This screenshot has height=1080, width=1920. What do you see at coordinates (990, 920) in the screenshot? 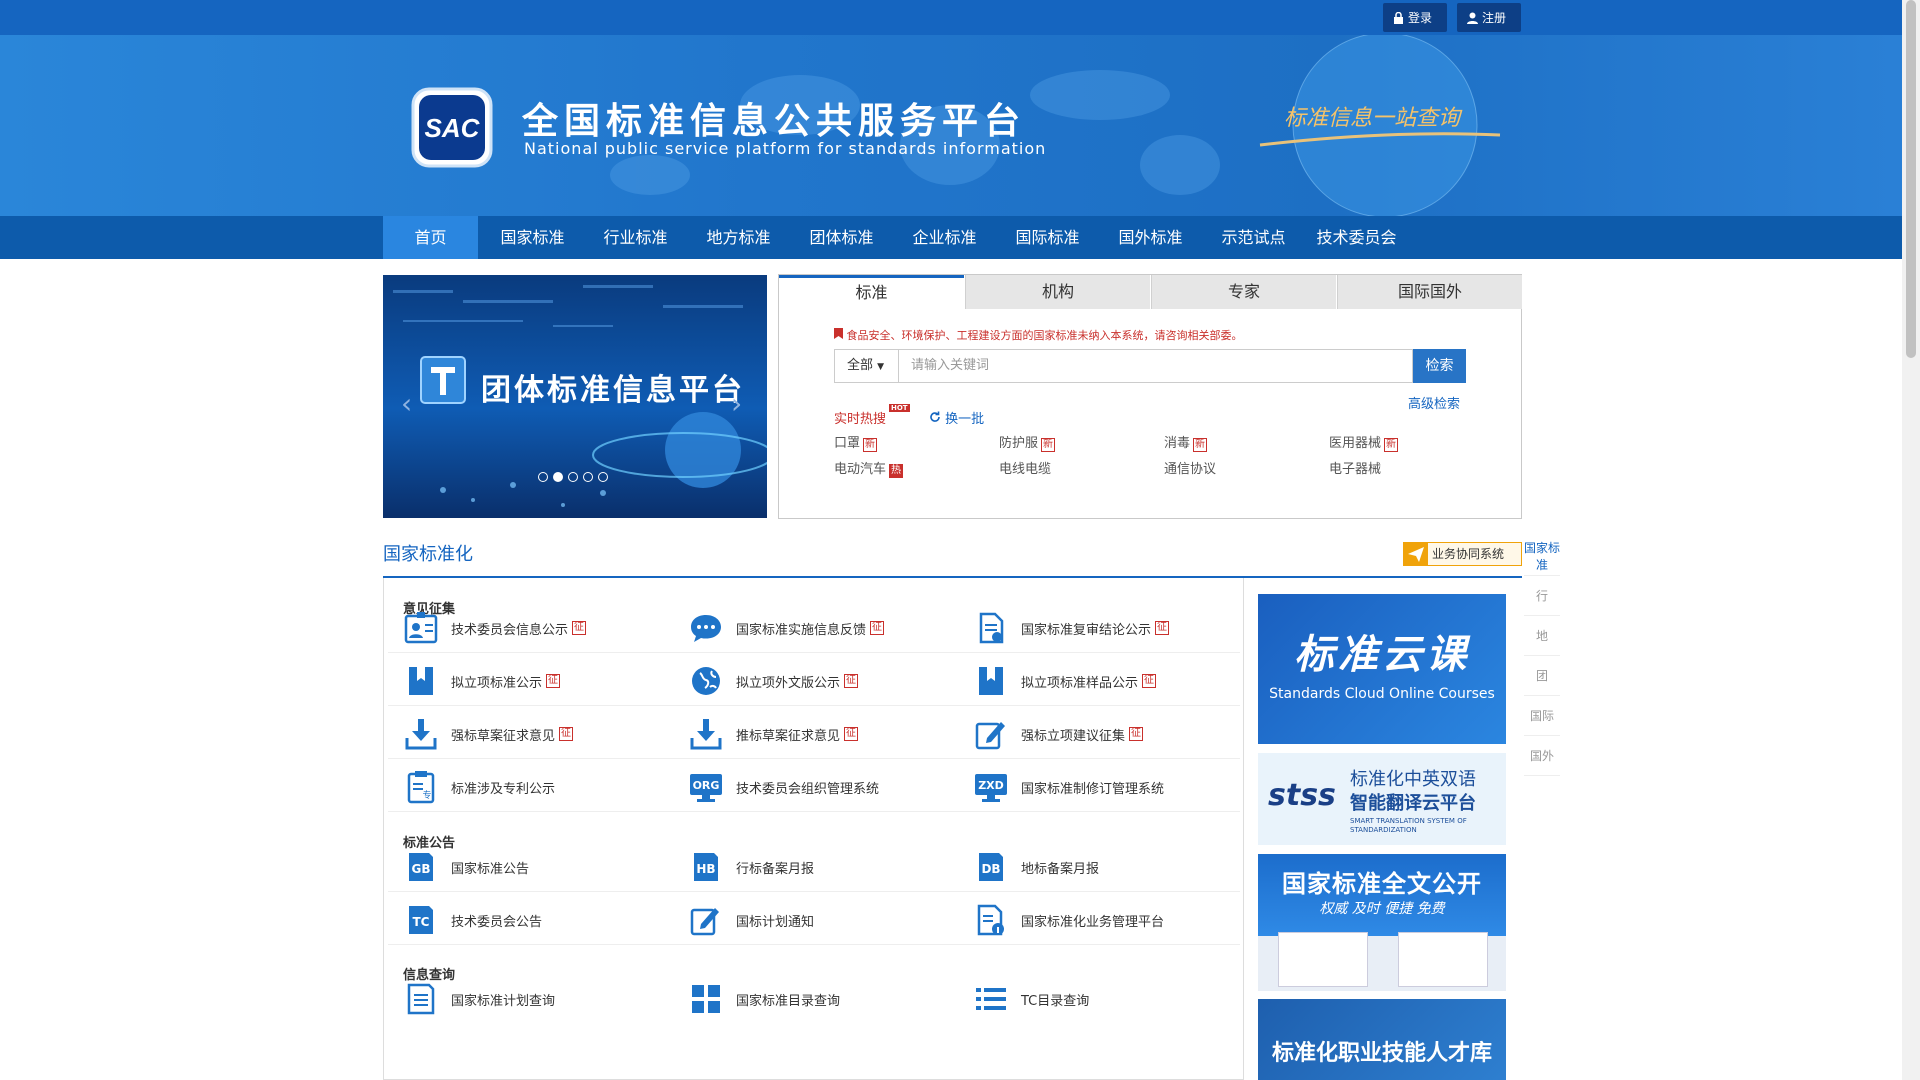
I see `document-info-icon` at bounding box center [990, 920].